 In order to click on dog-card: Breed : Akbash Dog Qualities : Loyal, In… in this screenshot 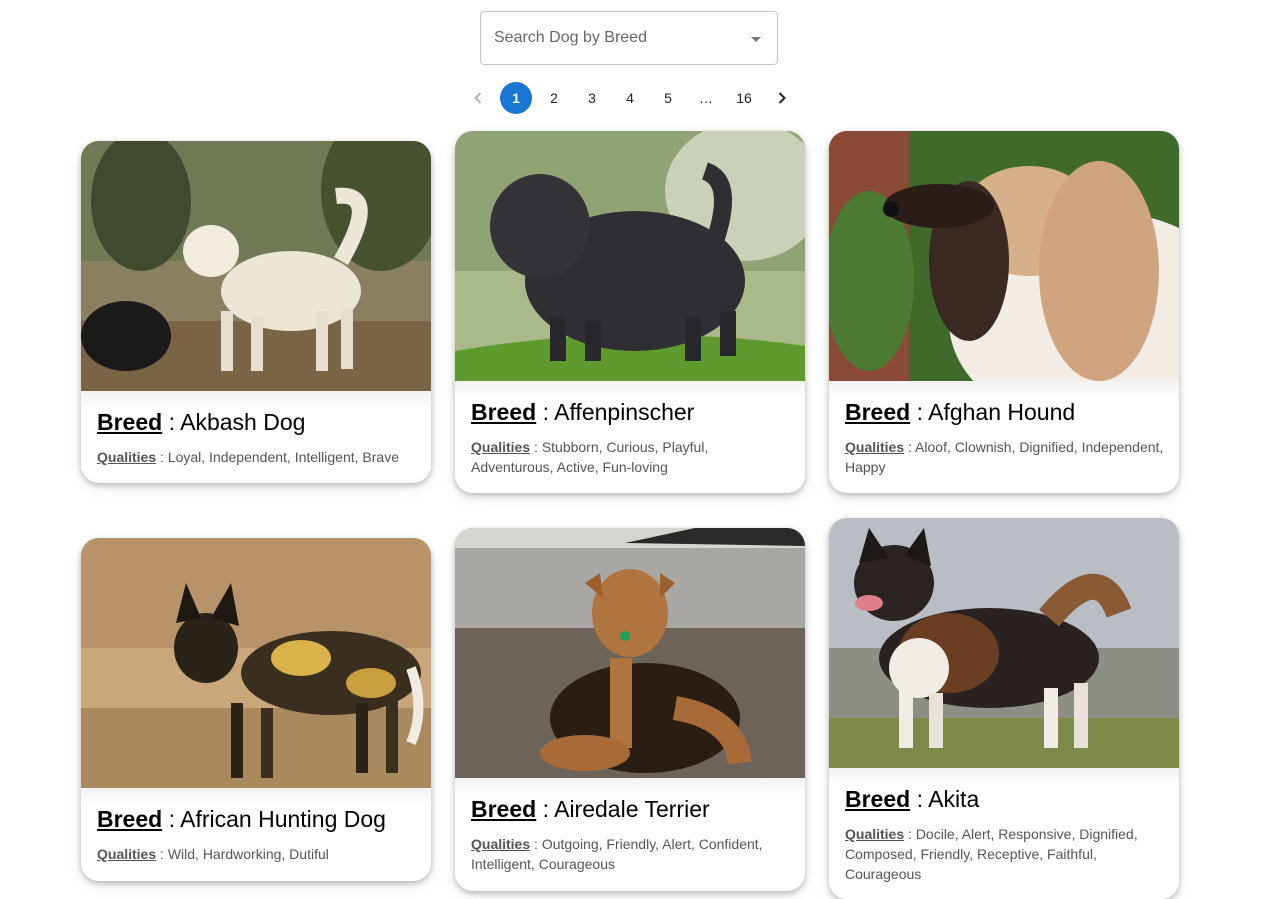, I will do `click(256, 312)`.